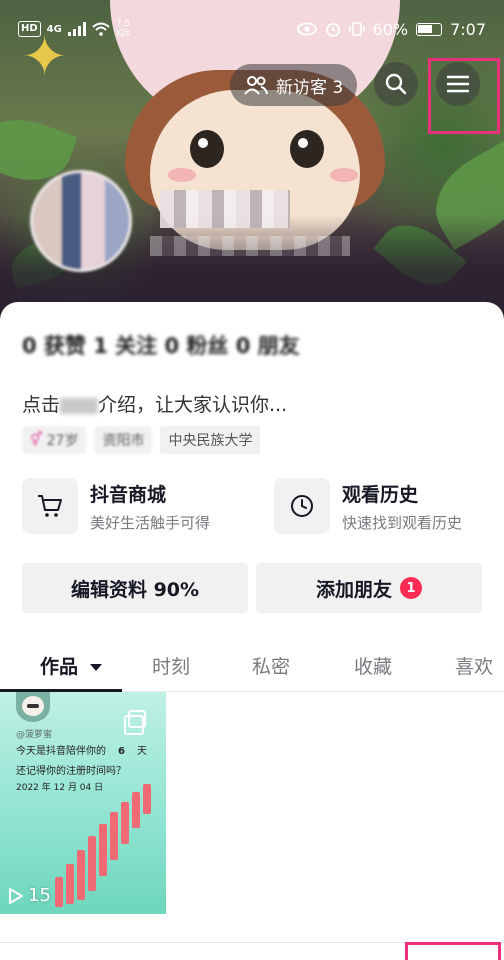 This screenshot has width=504, height=960. What do you see at coordinates (123, 440) in the screenshot?
I see `location-tag: 资阳市` at bounding box center [123, 440].